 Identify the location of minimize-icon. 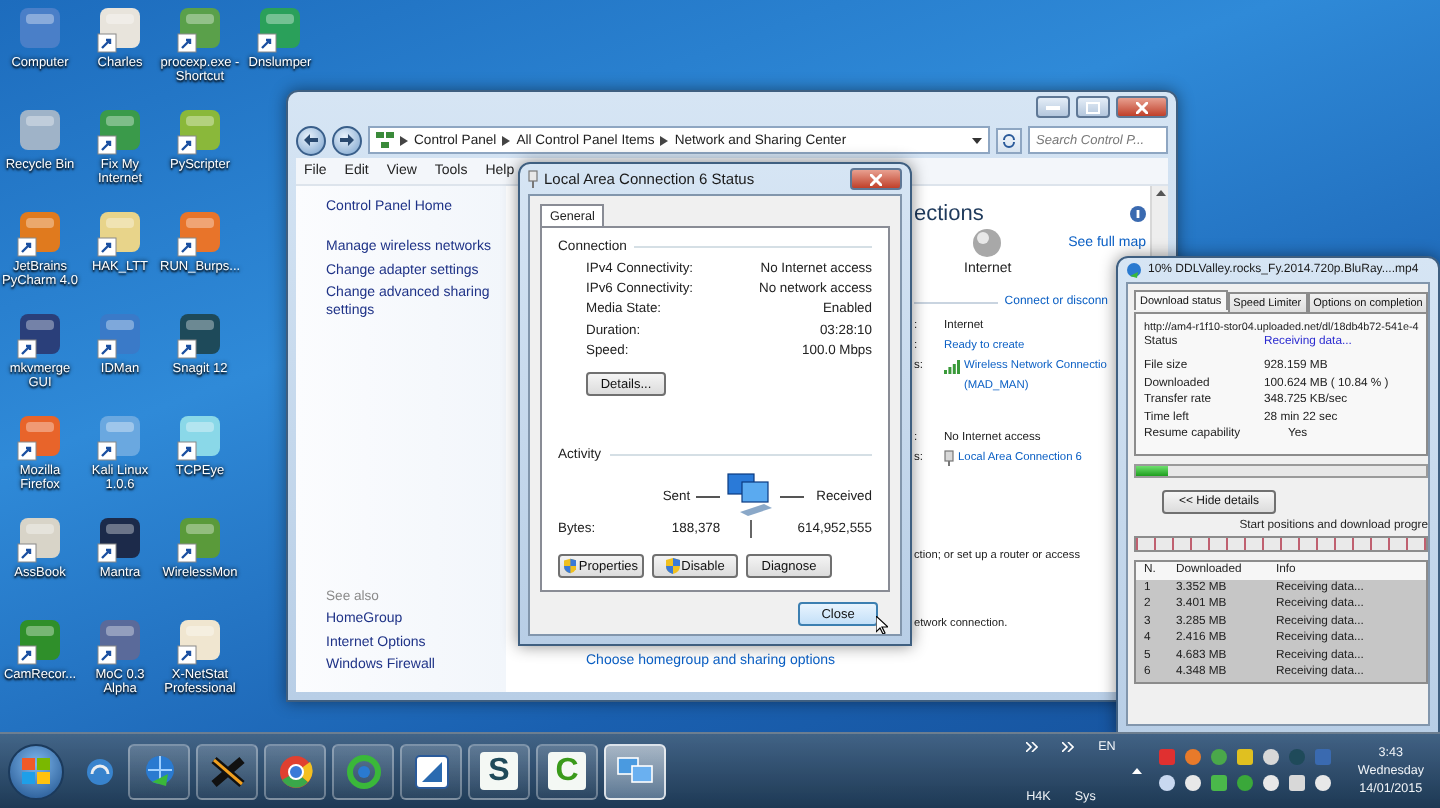
(1053, 107).